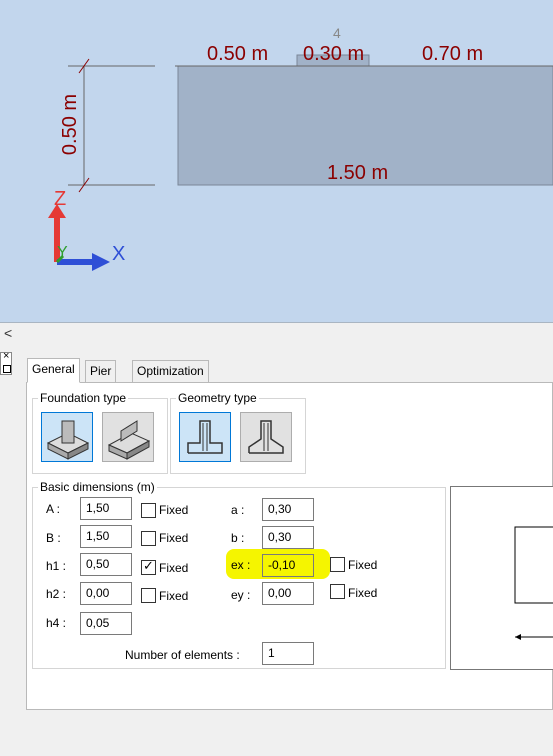  I want to click on strip-footing-icon, so click(129, 440).